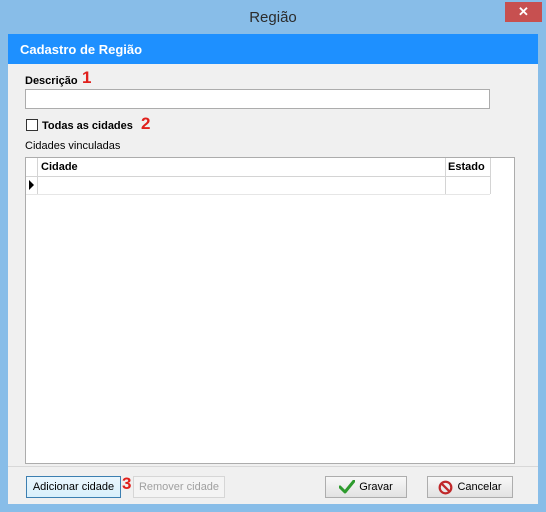 The height and width of the screenshot is (512, 546). I want to click on window-title: Região, so click(273, 17).